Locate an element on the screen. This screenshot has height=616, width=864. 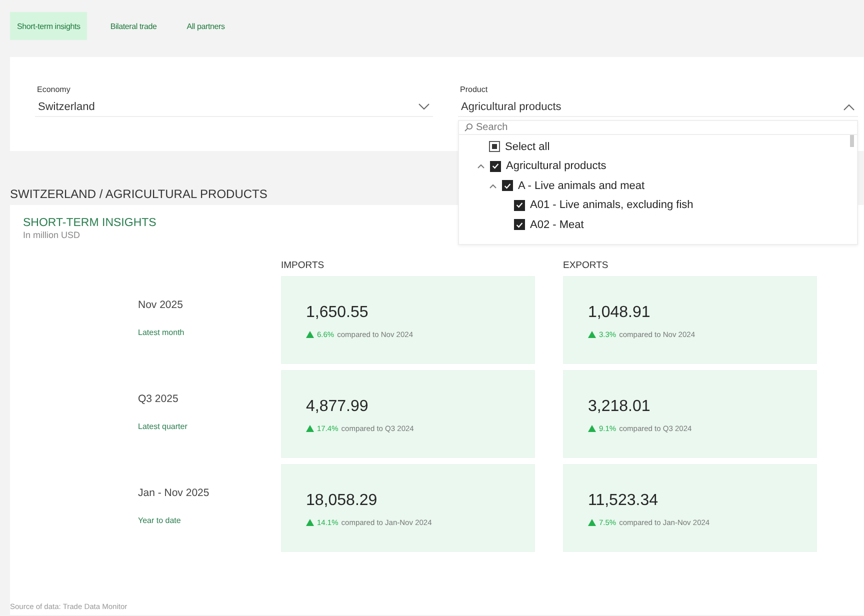
section-heading: SWITZERLAND / AGRICULTURAL PRODUCTS is located at coordinates (139, 195).